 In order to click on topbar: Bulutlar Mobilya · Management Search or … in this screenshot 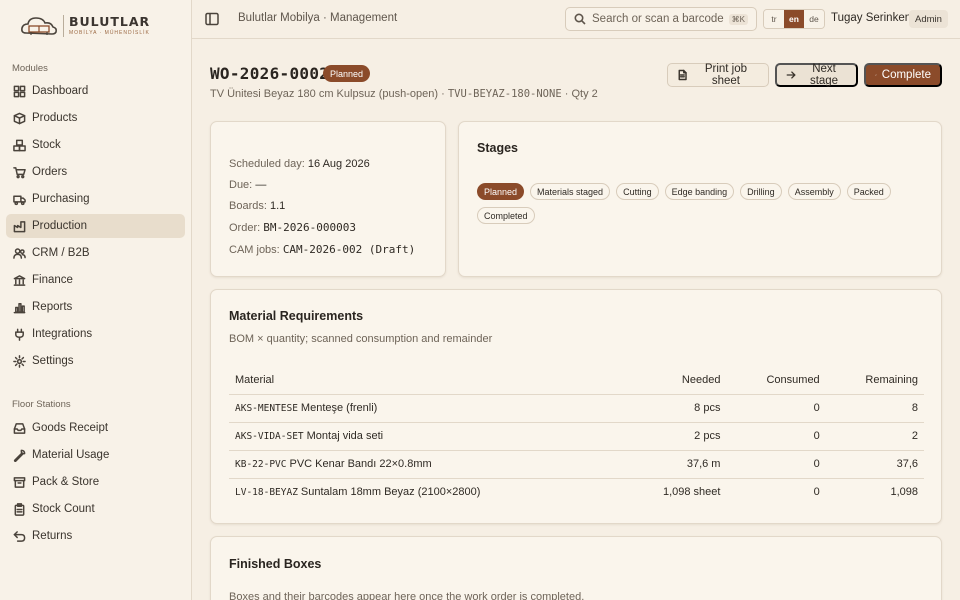, I will do `click(576, 19)`.